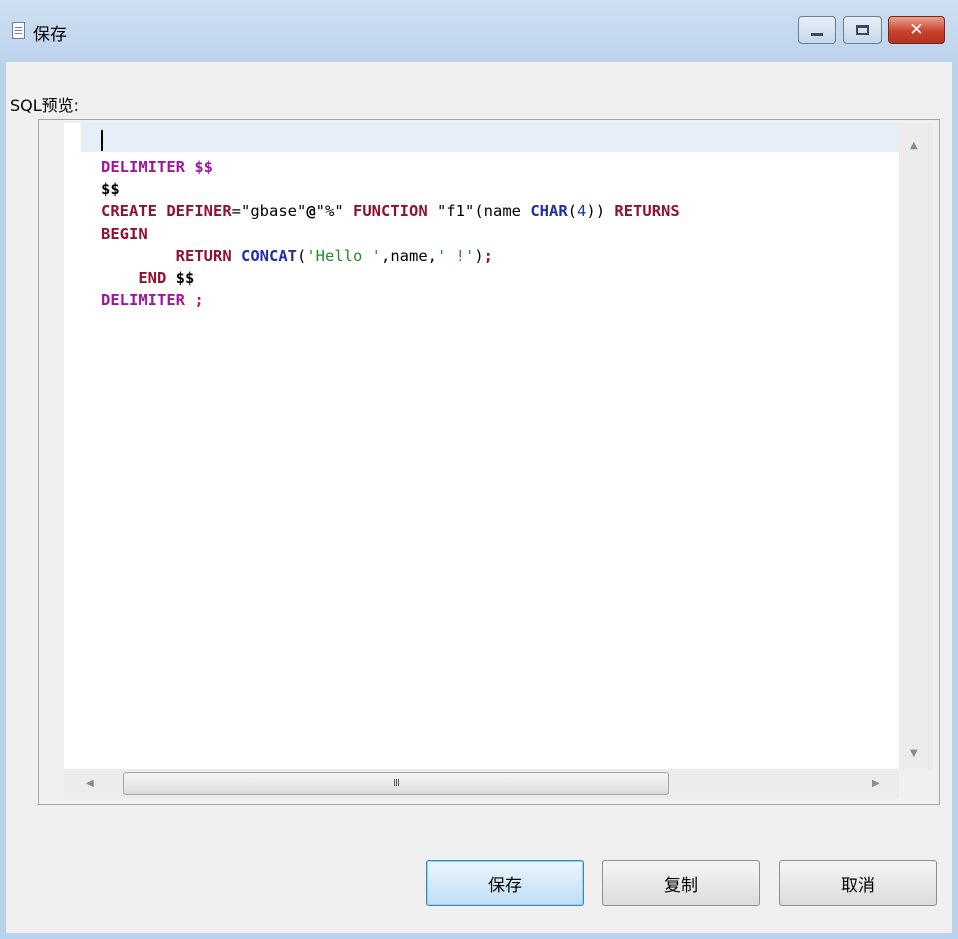 This screenshot has width=958, height=939. I want to click on maximize-button, so click(862, 30).